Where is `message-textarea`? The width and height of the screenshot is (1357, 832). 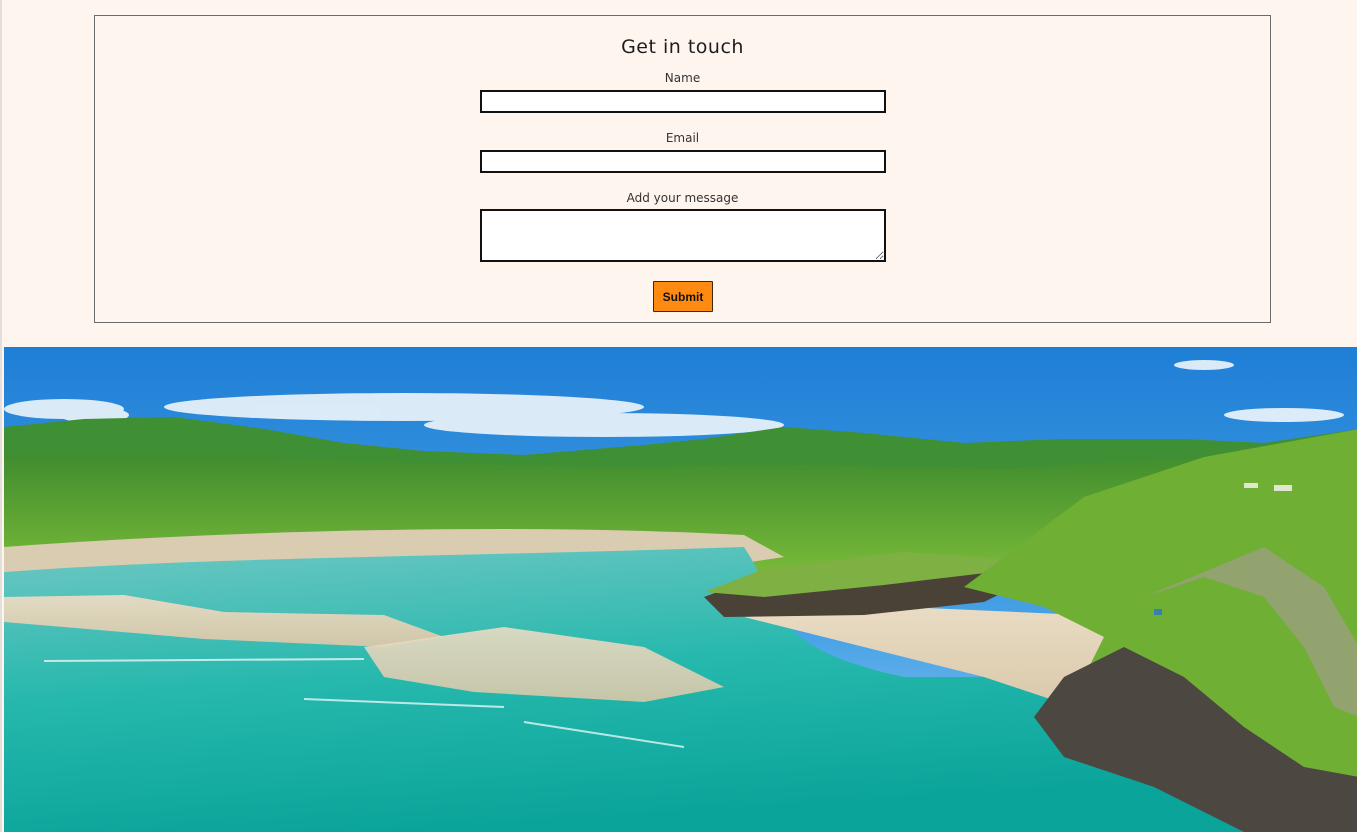
message-textarea is located at coordinates (683, 235).